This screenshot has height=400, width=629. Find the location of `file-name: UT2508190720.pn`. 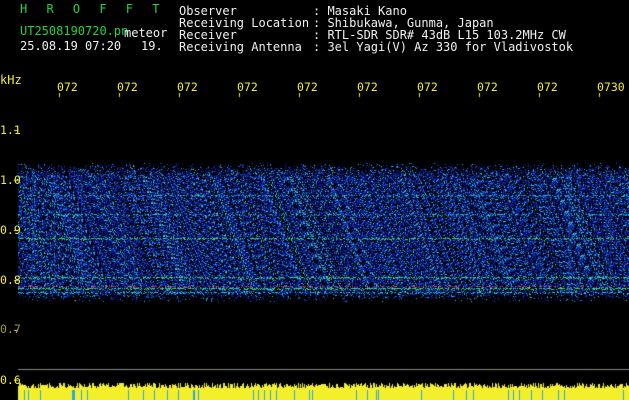

file-name: UT2508190720.pn is located at coordinates (74, 31).